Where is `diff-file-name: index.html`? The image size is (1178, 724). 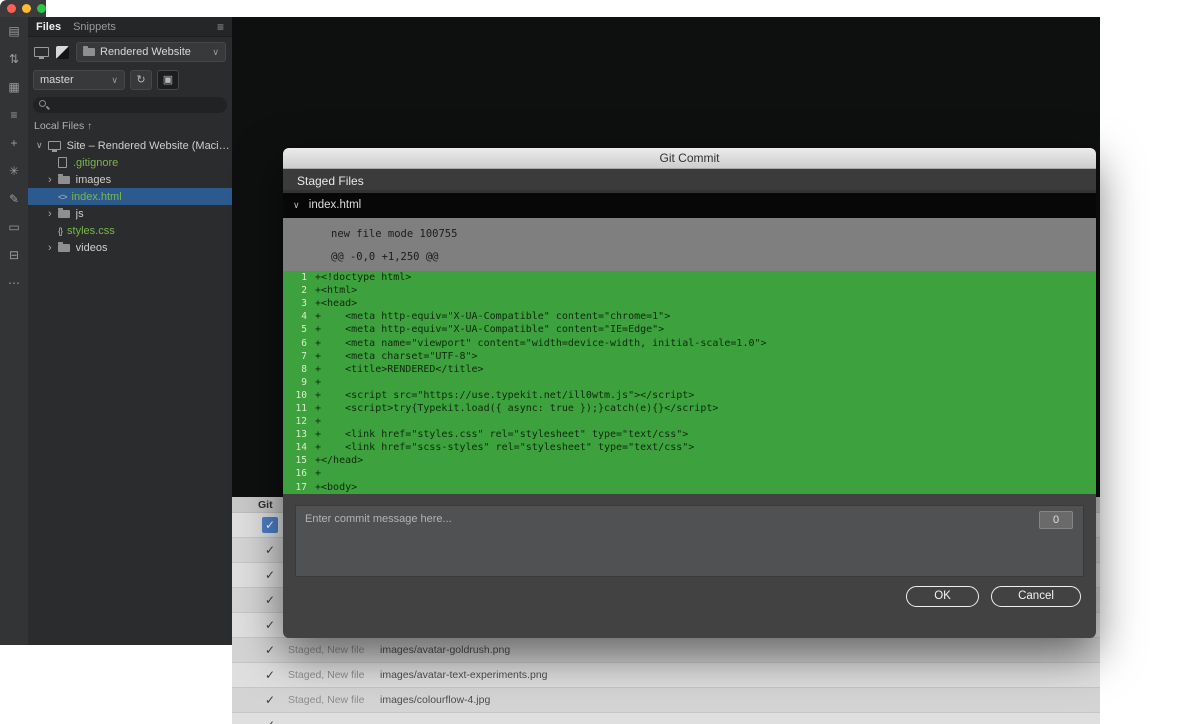
diff-file-name: index.html is located at coordinates (335, 205).